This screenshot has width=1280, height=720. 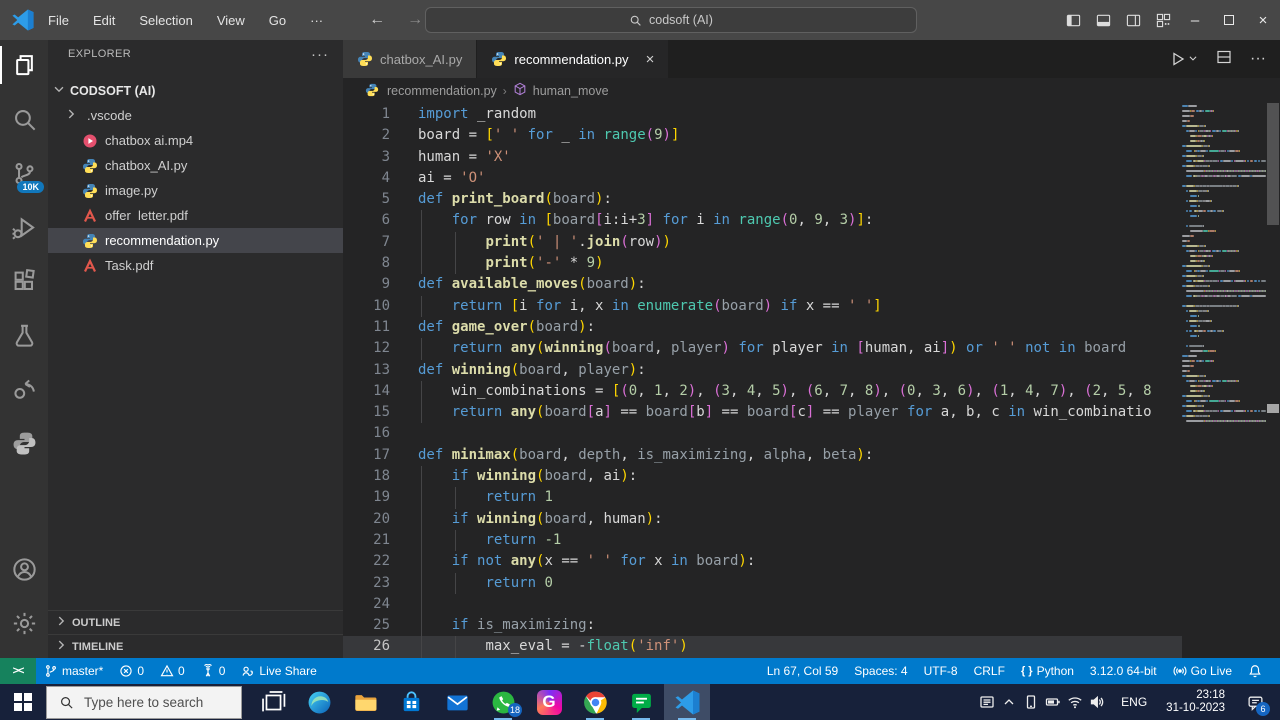 I want to click on menu-: ···, so click(x=316, y=20).